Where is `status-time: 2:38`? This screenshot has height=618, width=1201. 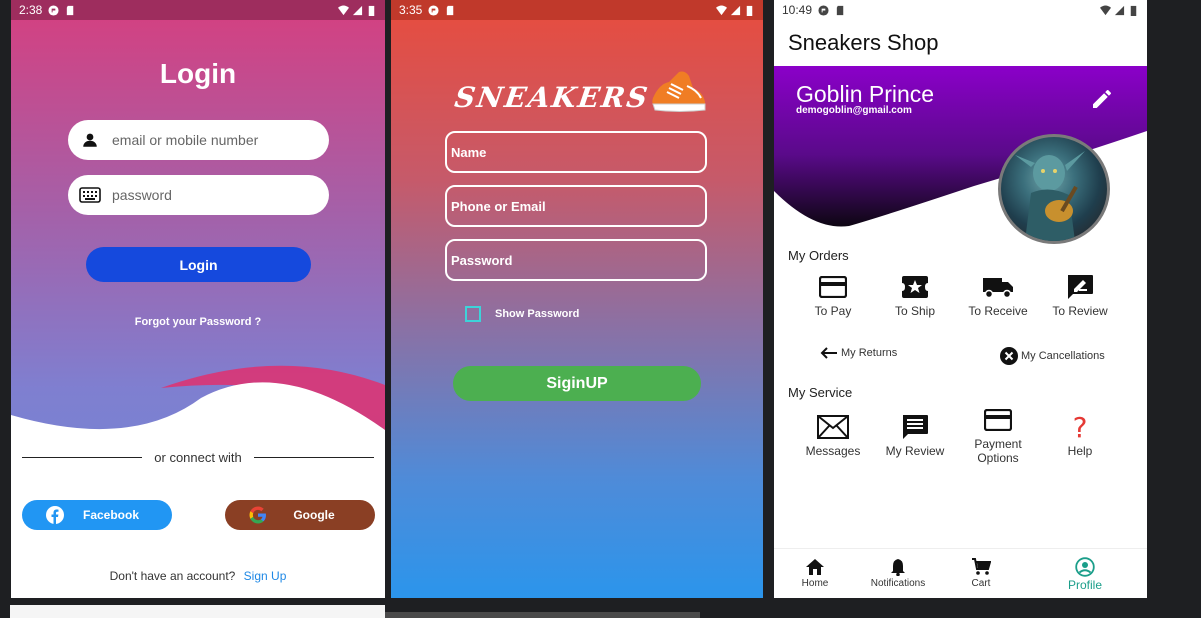 status-time: 2:38 is located at coordinates (31, 10).